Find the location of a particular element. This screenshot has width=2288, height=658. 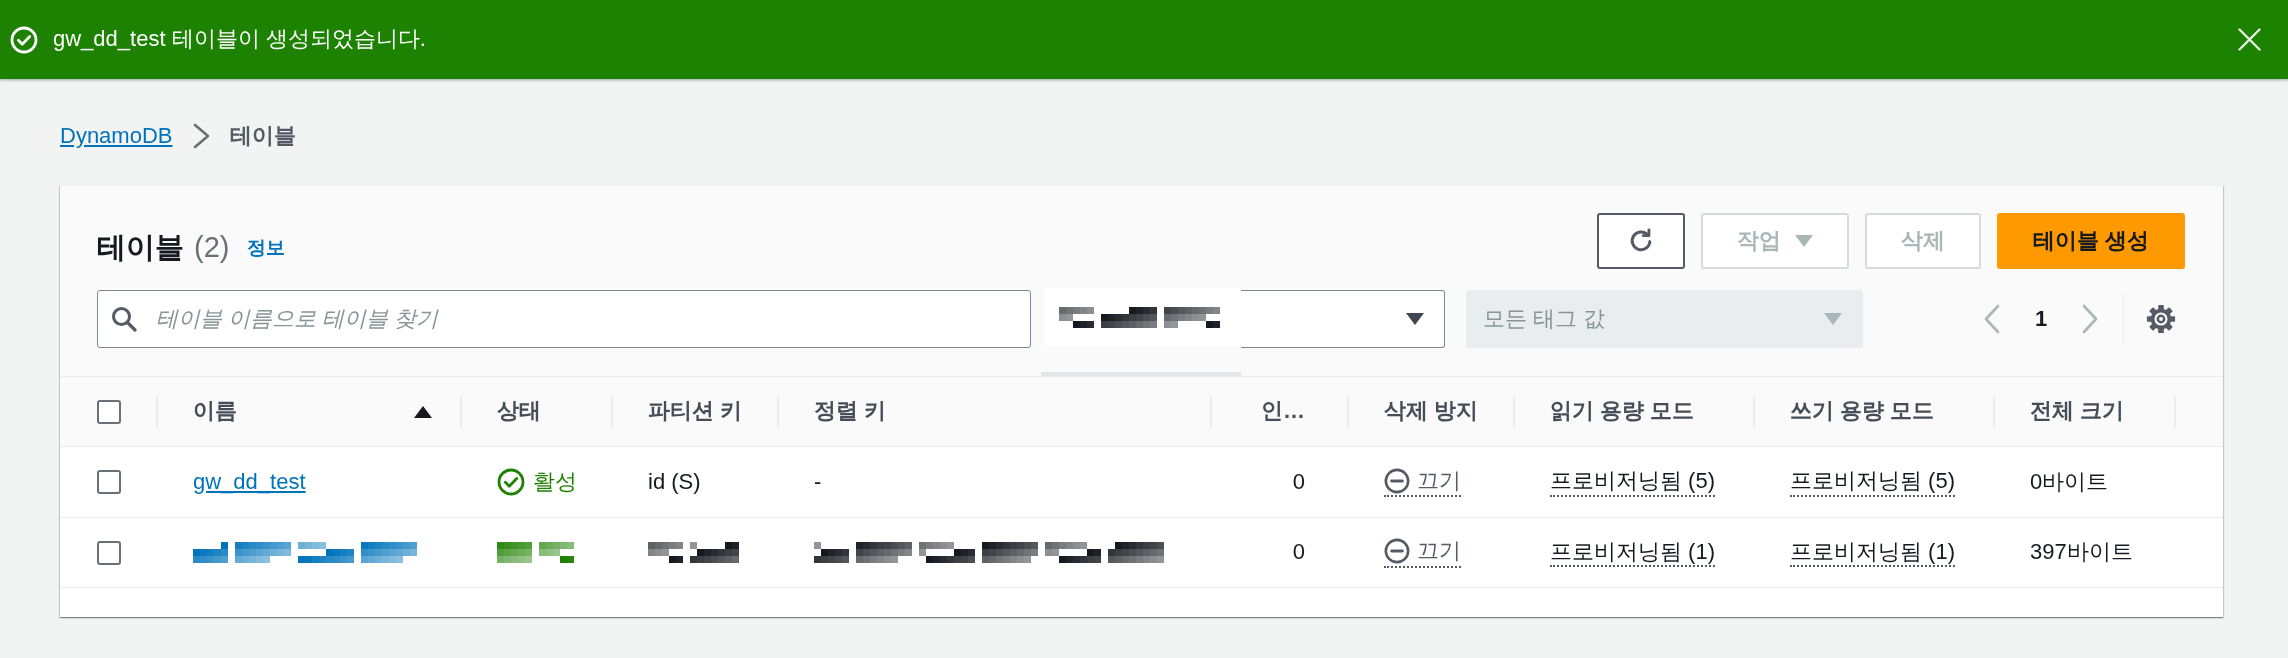

settings-button is located at coordinates (2161, 319).